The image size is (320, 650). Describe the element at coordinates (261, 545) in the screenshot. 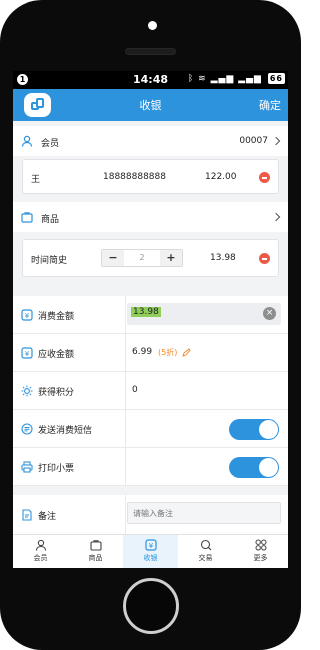

I see `grid-icon` at that location.